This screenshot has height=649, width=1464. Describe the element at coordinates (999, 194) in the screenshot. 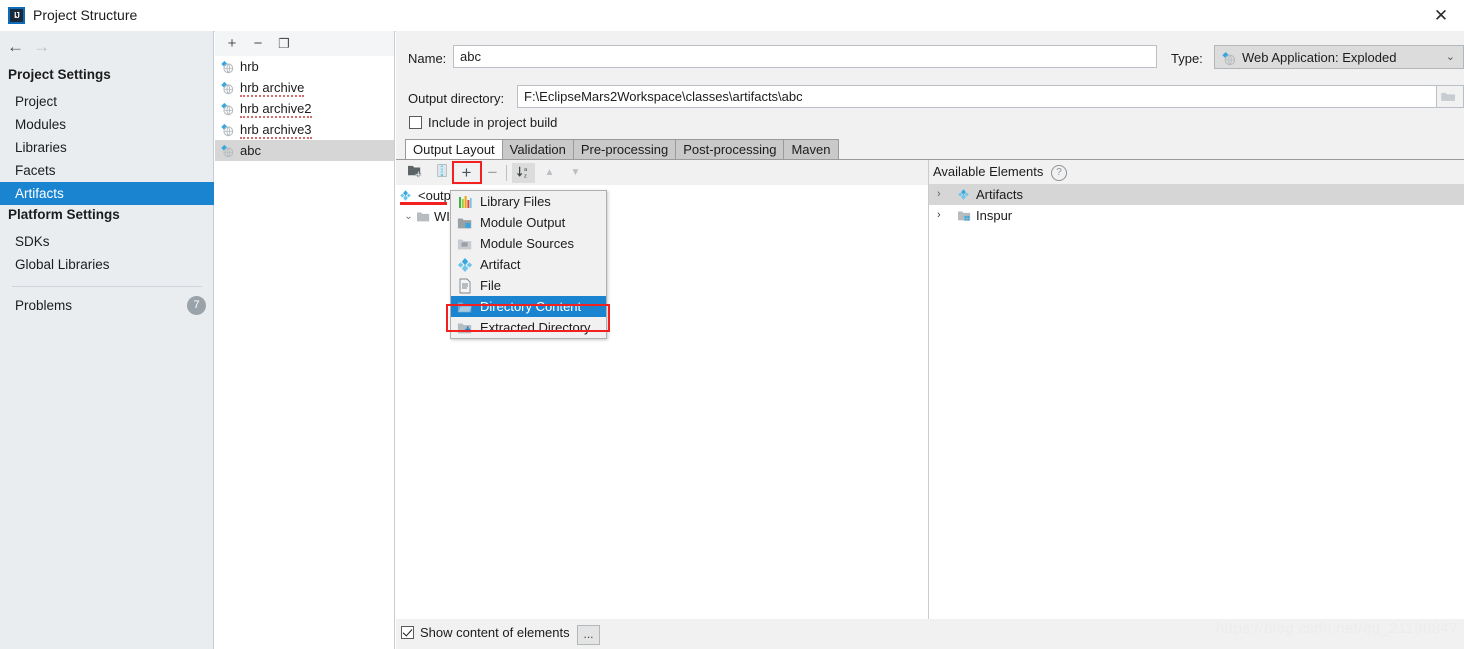

I see `tree-row-label: Artifacts` at that location.